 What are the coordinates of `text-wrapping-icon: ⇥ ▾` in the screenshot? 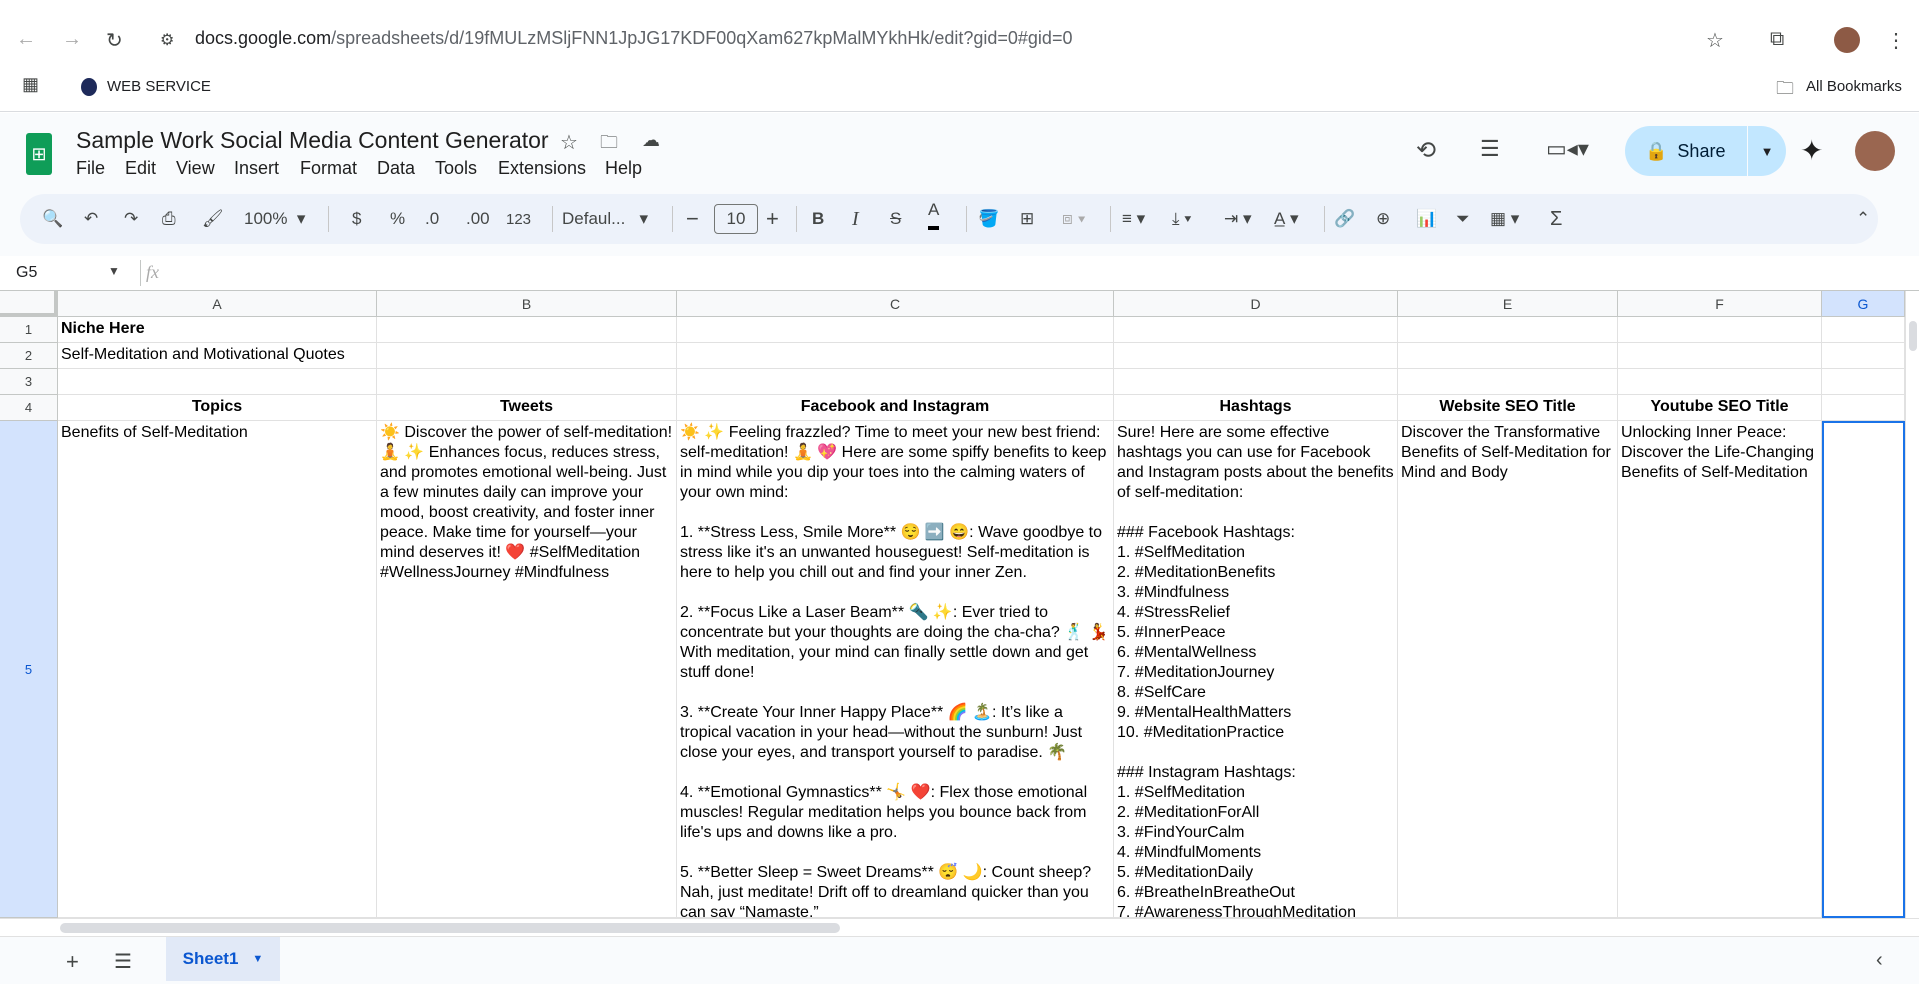 It's located at (1238, 219).